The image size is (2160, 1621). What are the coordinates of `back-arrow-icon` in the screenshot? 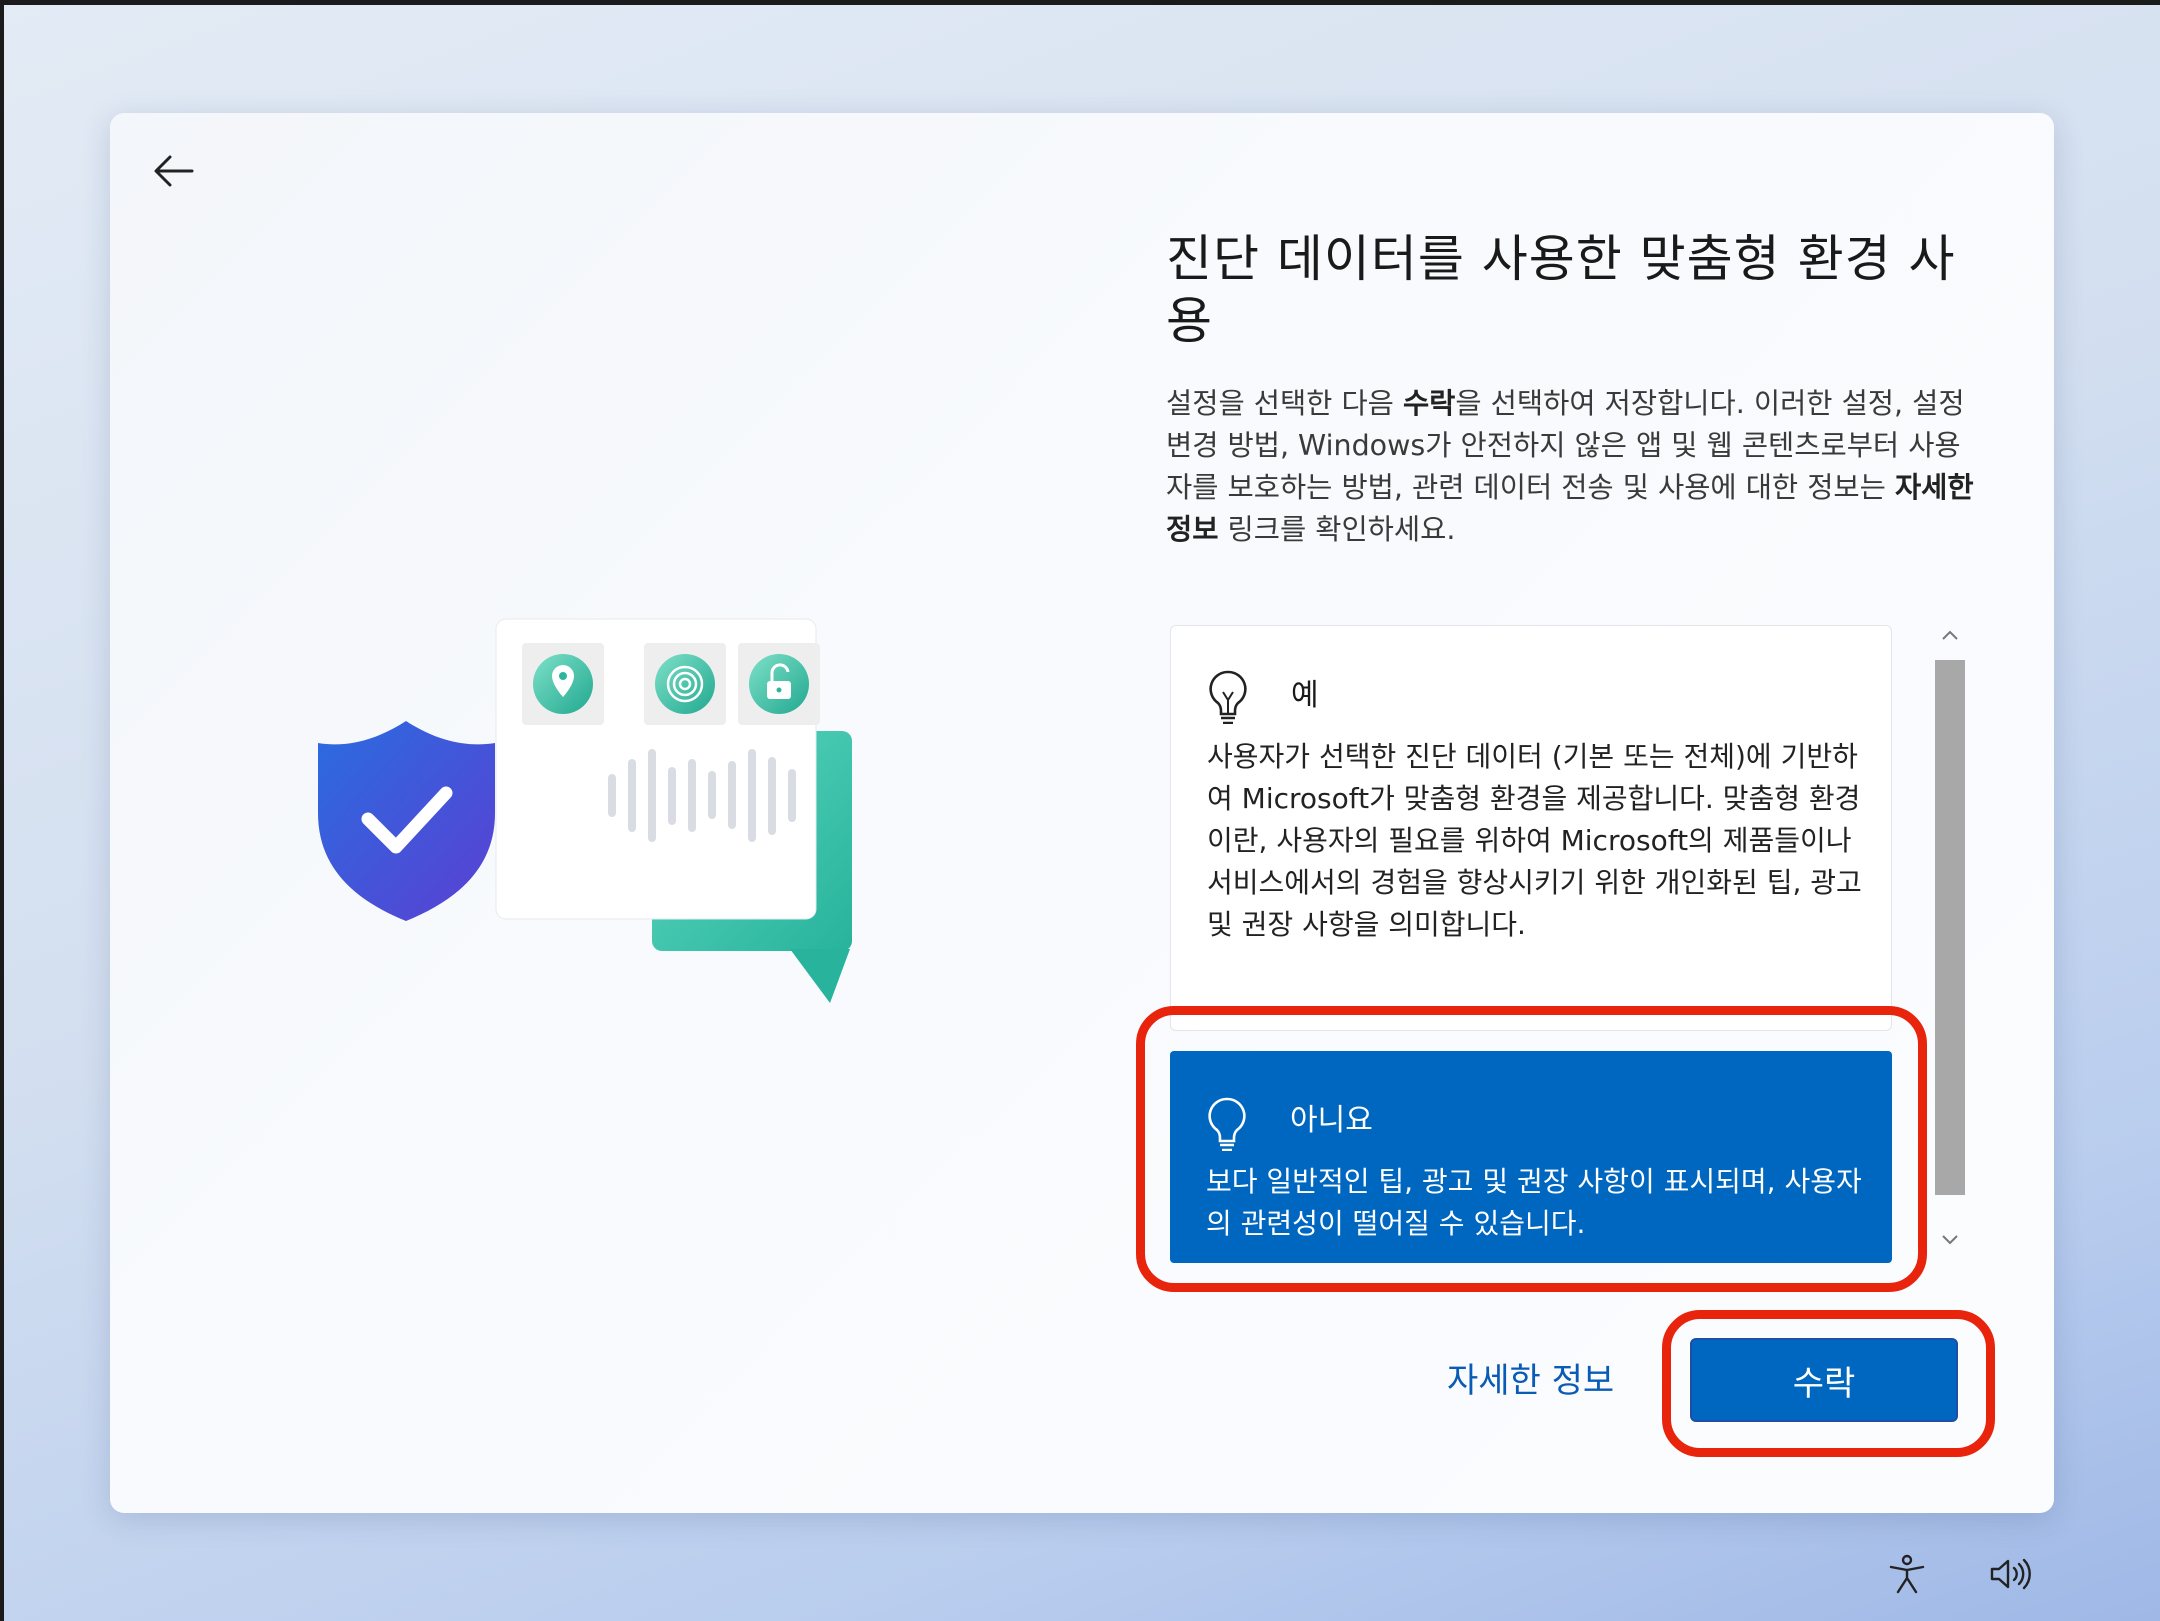 It's located at (174, 171).